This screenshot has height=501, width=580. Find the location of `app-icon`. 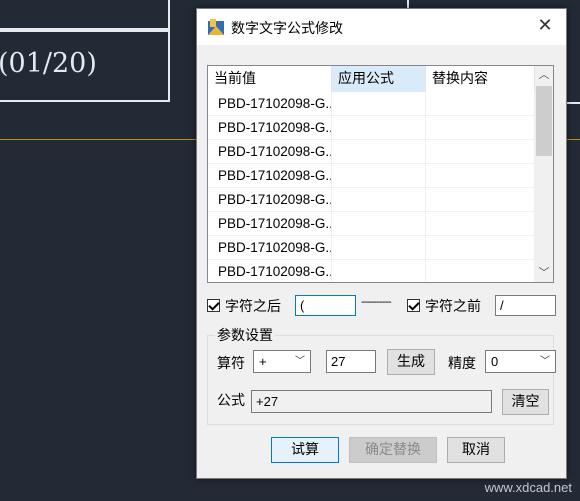

app-icon is located at coordinates (216, 27).